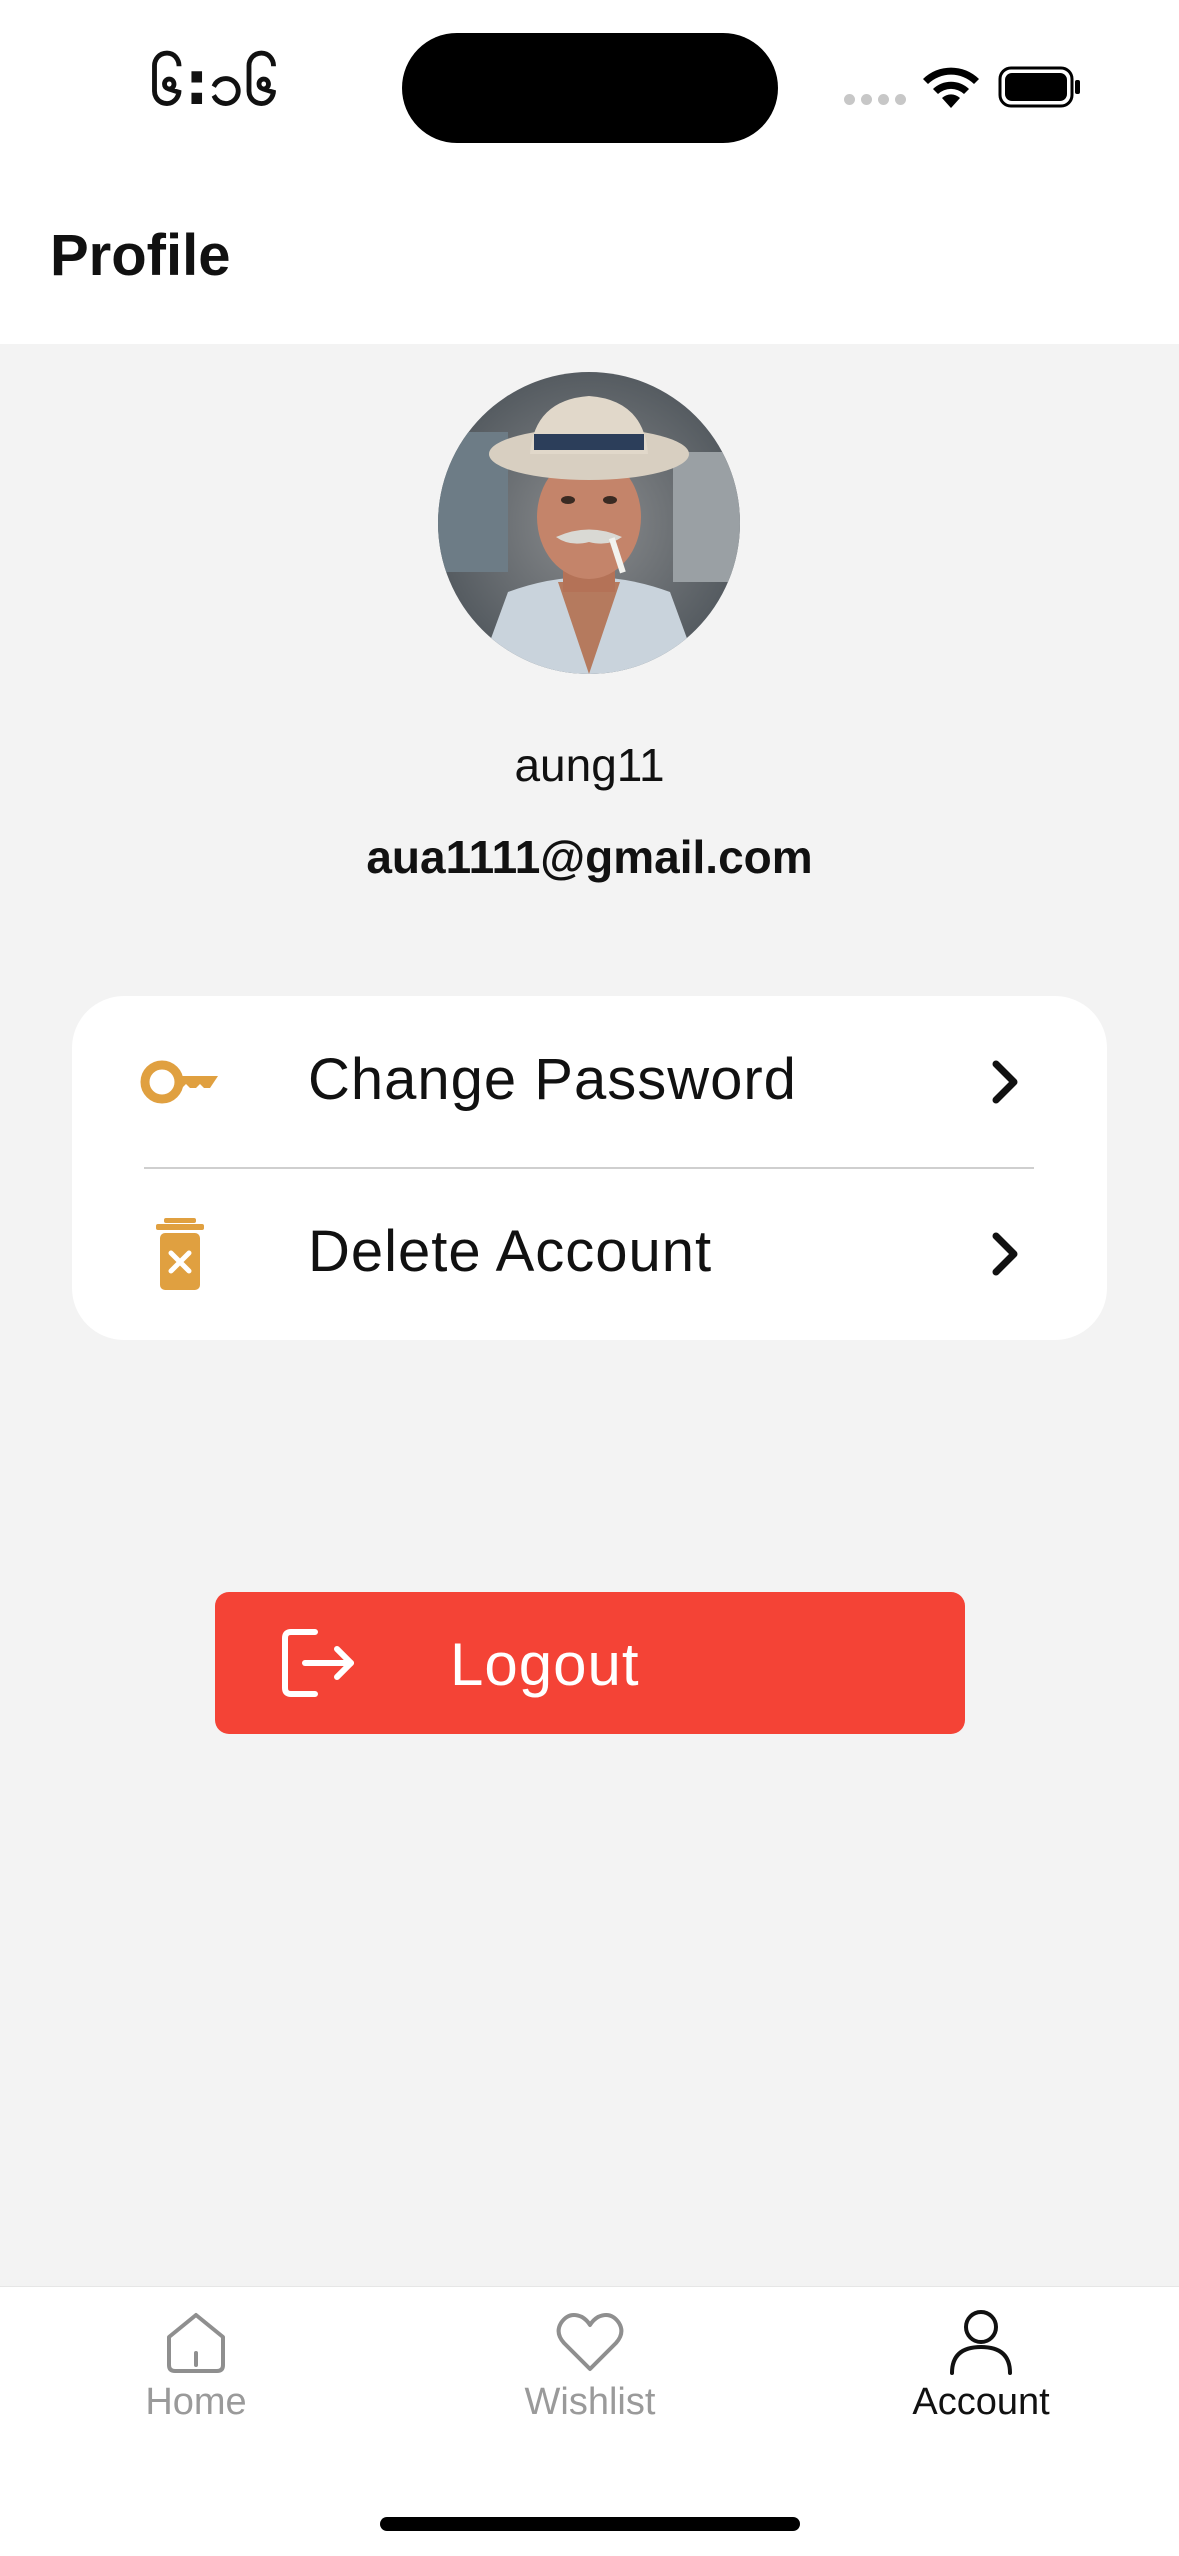  What do you see at coordinates (590, 2402) in the screenshot?
I see `tab-wishlist-label: Wishlist` at bounding box center [590, 2402].